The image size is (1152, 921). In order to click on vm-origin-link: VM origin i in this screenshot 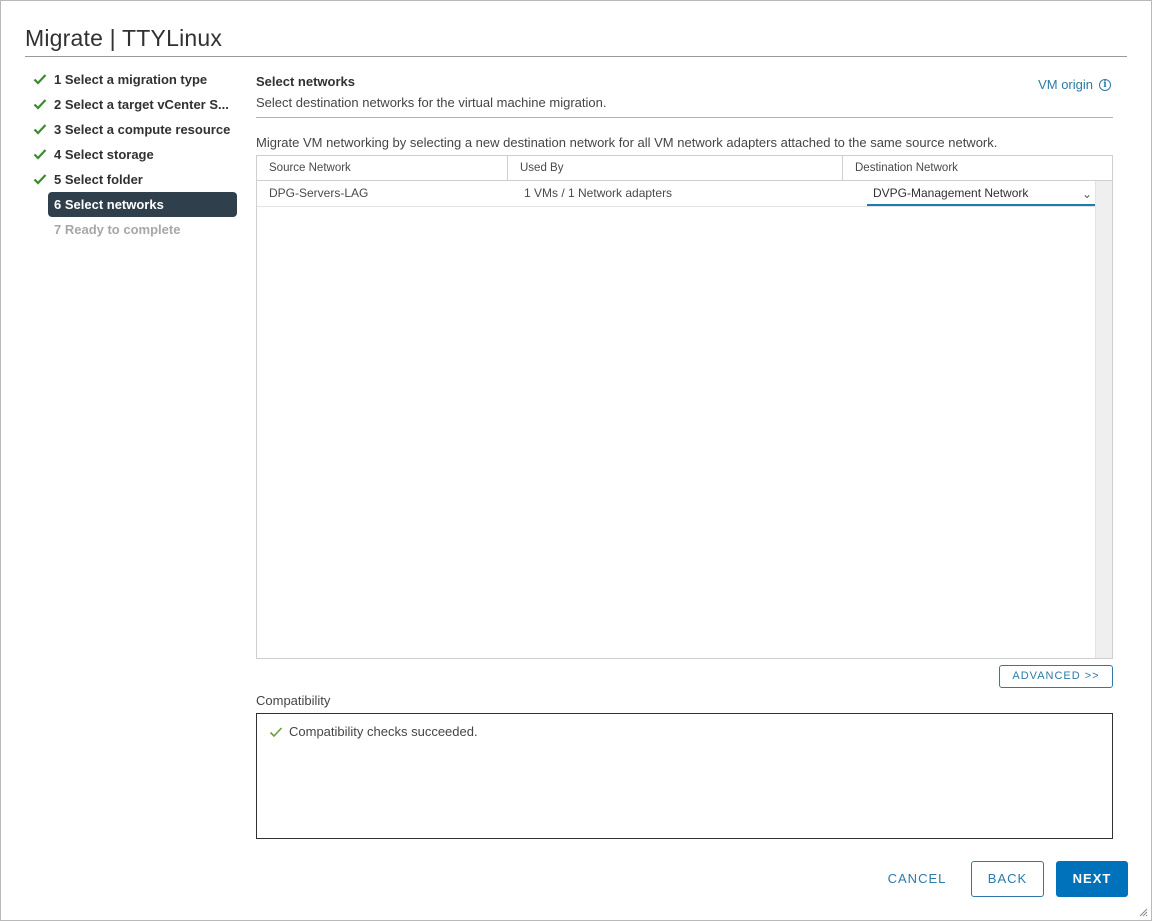, I will do `click(1074, 84)`.